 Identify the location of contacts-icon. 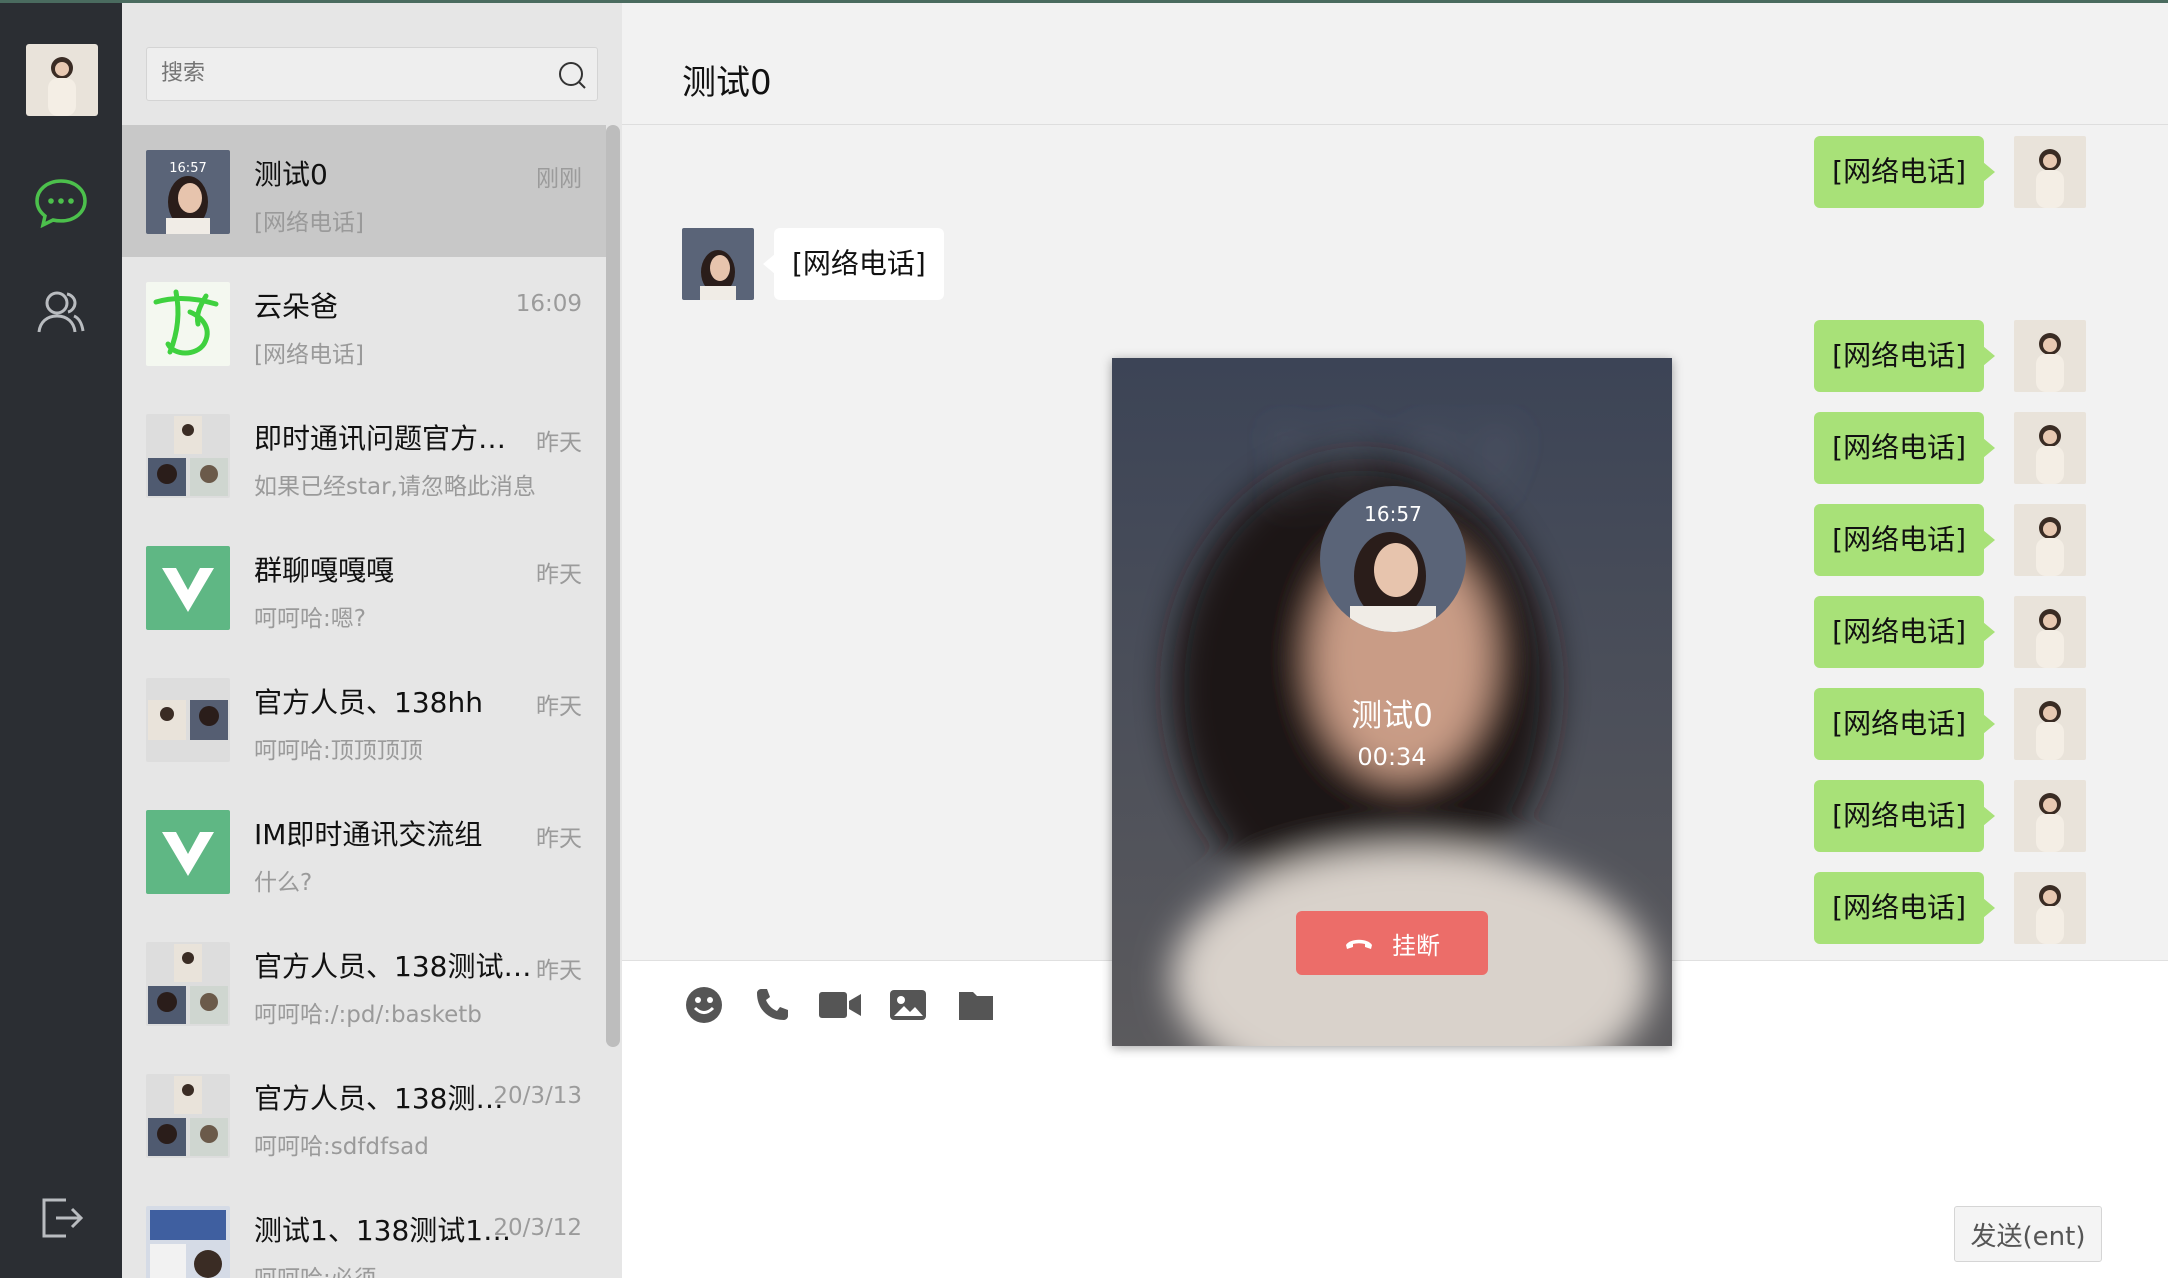
(61, 312).